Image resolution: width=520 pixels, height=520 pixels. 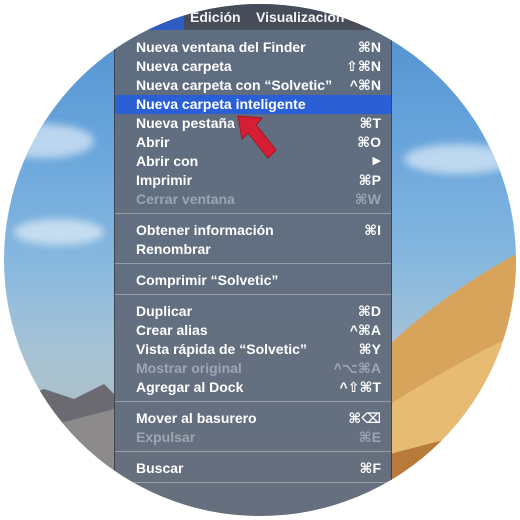 I want to click on shortcut: ⌘W, so click(x=367, y=199).